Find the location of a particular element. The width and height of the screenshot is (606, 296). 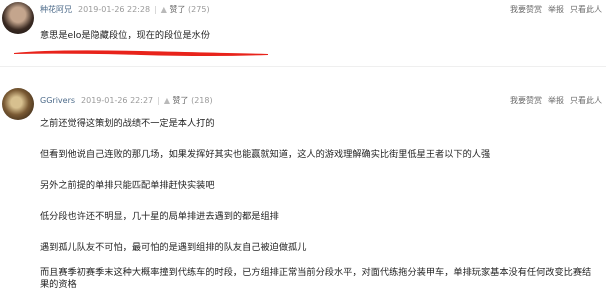

comment-divider is located at coordinates (303, 66).